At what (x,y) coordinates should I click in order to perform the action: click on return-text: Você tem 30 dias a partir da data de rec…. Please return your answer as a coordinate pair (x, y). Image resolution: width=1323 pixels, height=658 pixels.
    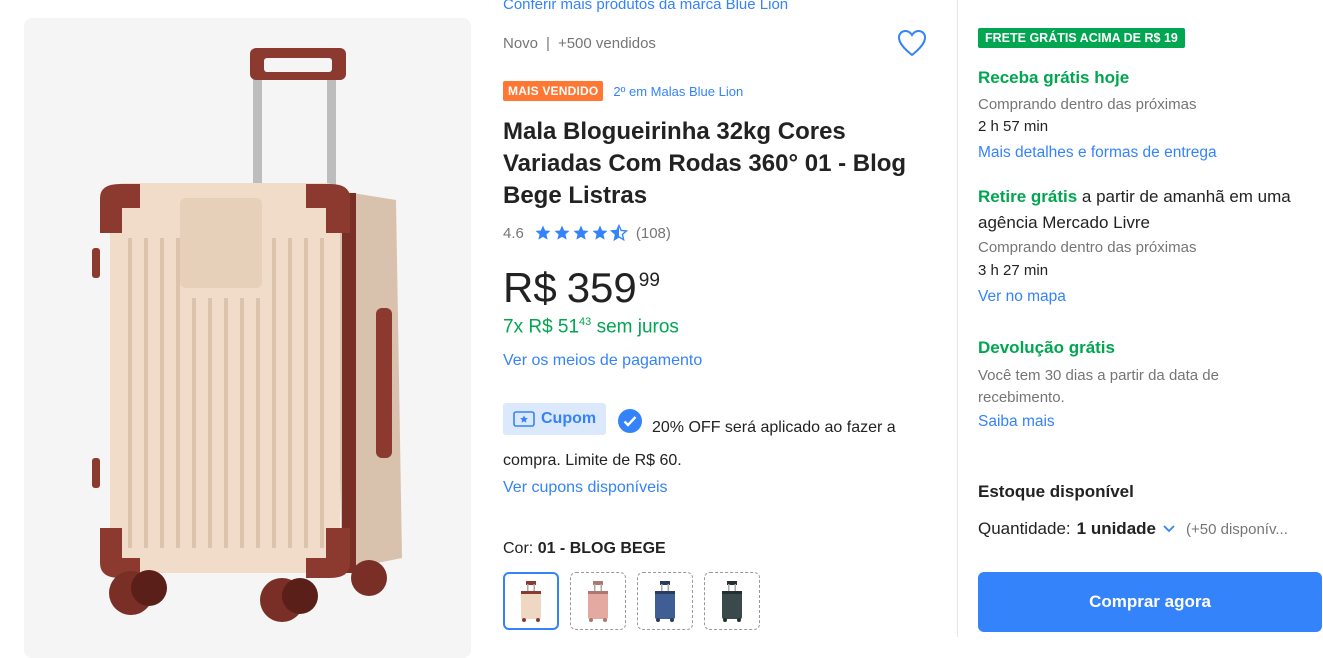
    Looking at the image, I should click on (1098, 386).